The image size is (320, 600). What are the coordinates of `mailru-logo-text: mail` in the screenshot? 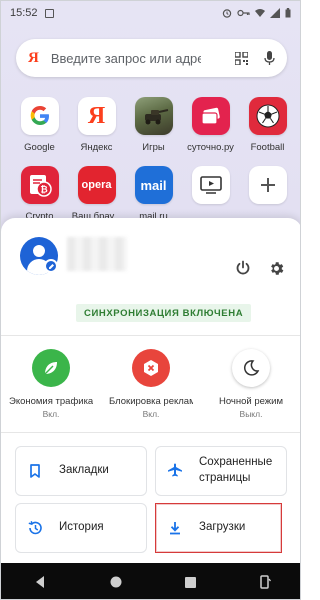 It's located at (153, 185).